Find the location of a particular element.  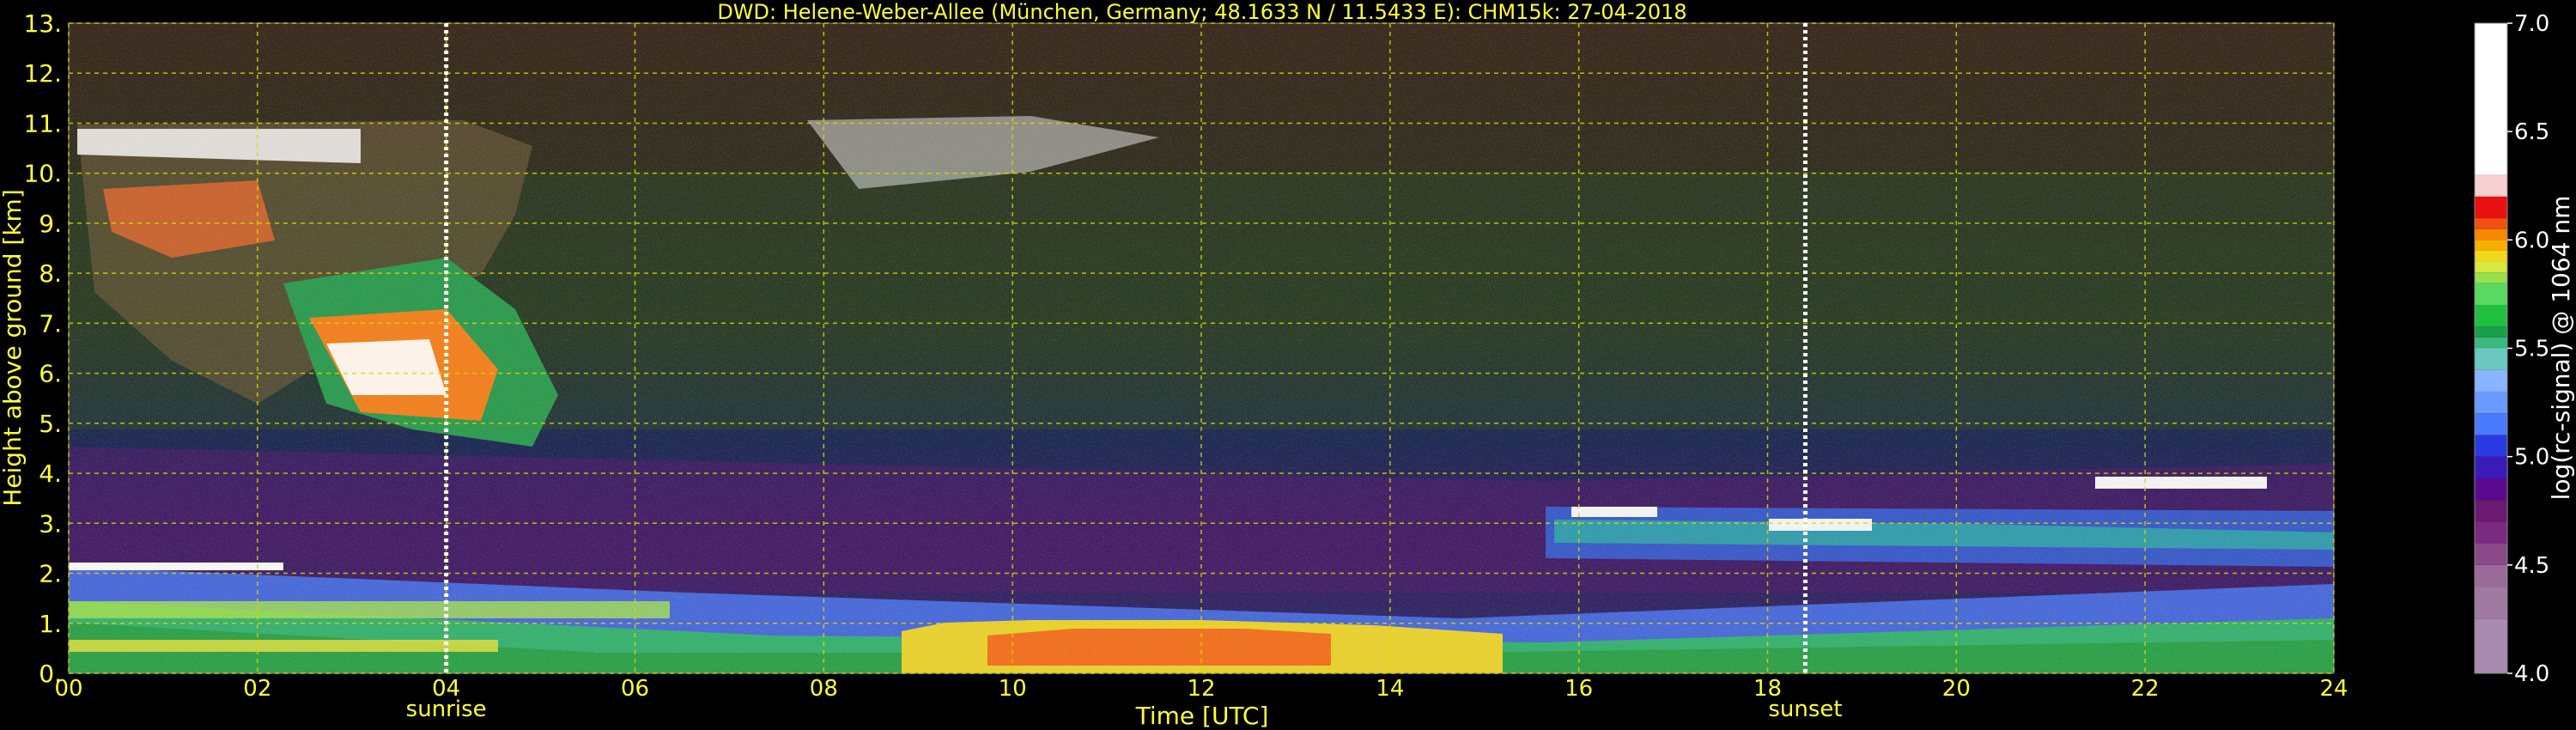

x-tick-label: 22 is located at coordinates (2145, 689).